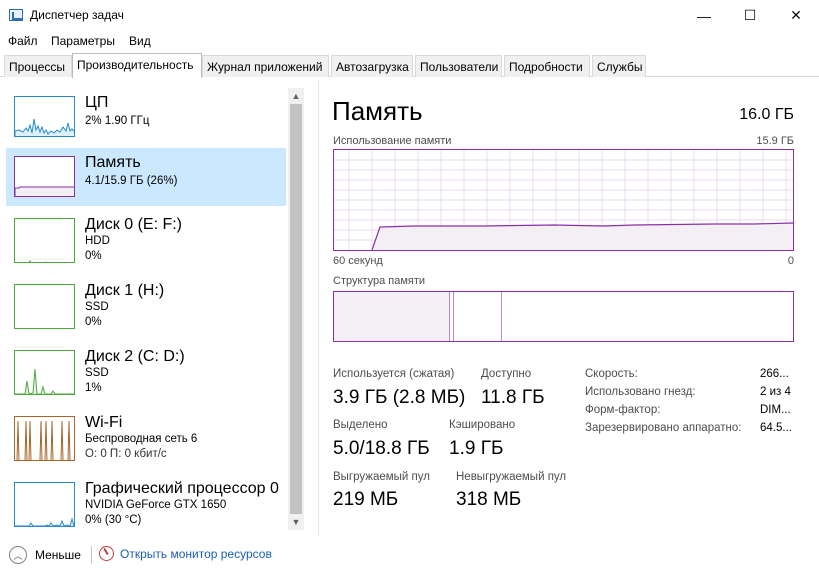 The image size is (819, 577). Describe the element at coordinates (619, 66) in the screenshot. I see `tab-services: Службы` at that location.